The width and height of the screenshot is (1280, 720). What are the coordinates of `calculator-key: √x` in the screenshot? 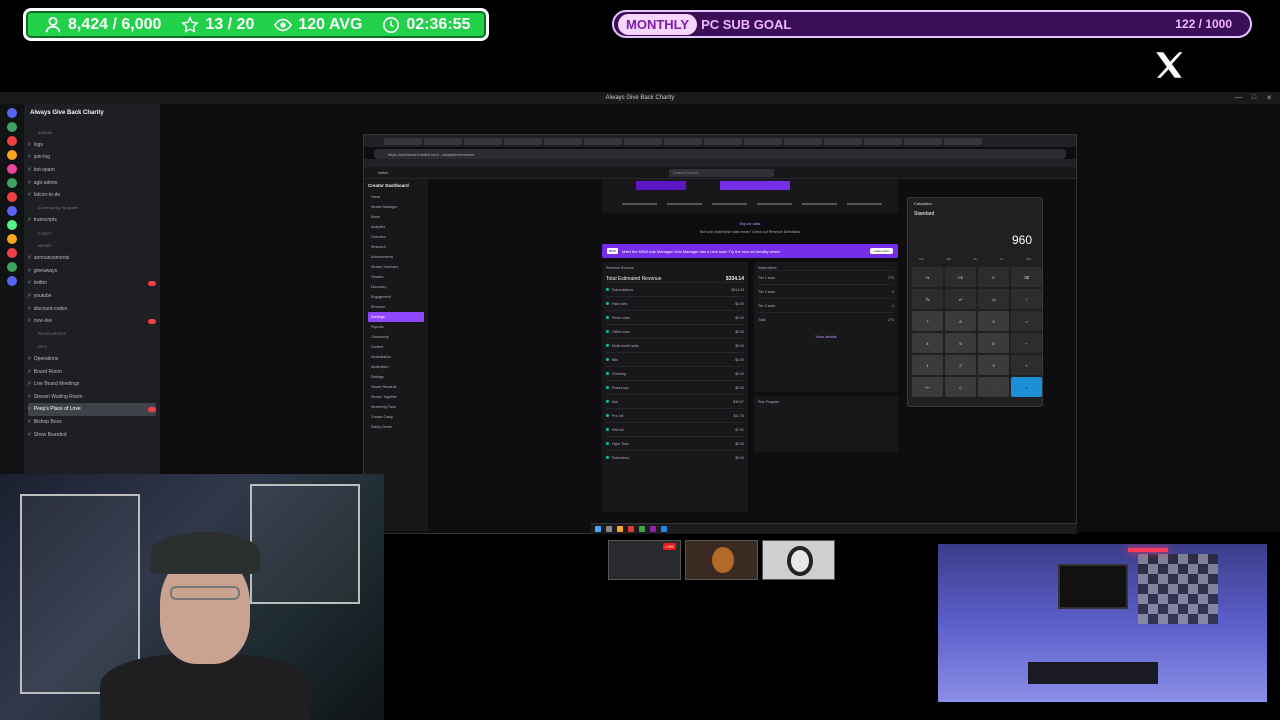 It's located at (993, 299).